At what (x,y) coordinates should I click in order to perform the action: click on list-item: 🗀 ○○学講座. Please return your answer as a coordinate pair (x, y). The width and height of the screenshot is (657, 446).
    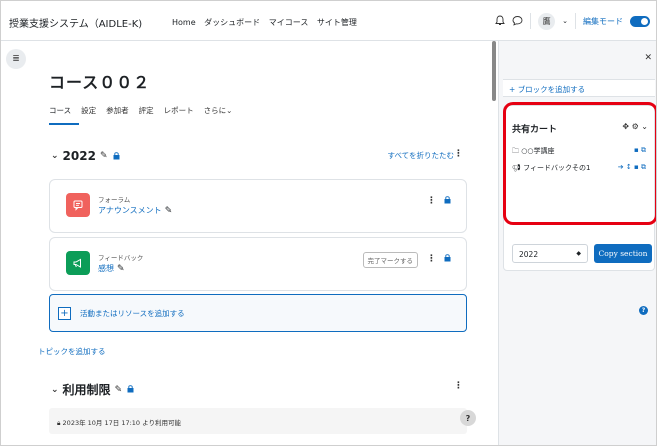
    Looking at the image, I should click on (533, 152).